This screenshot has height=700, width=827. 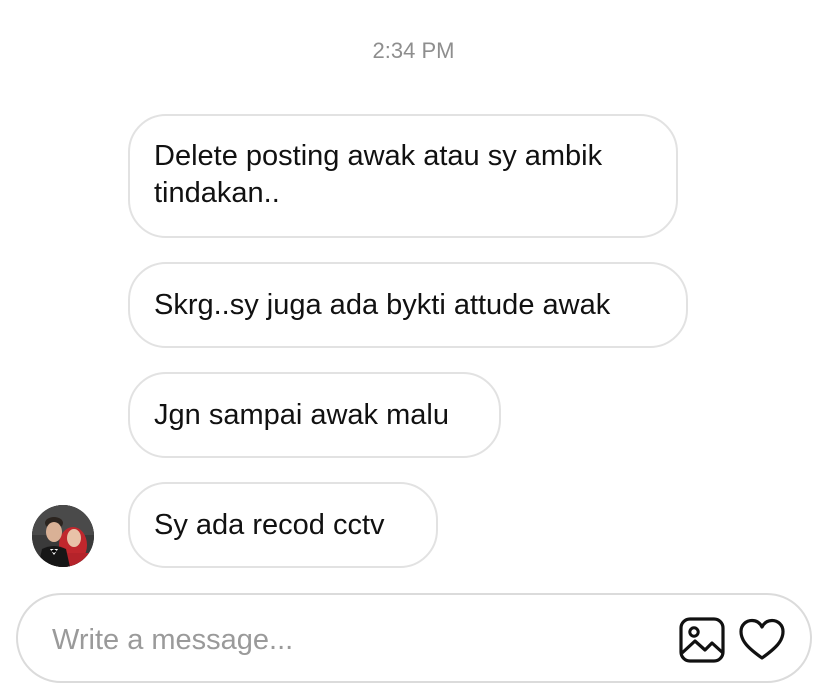 I want to click on message-timestamp: 2:34 PM, so click(x=413, y=50).